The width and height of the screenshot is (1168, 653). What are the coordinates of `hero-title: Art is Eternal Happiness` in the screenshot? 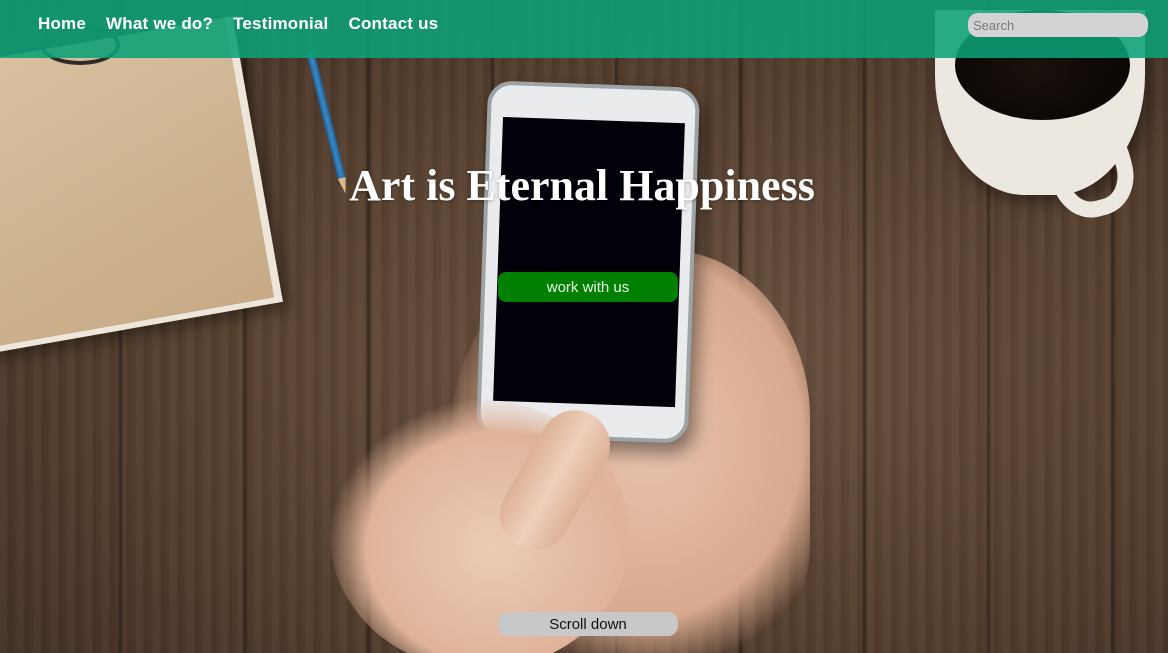 It's located at (582, 185).